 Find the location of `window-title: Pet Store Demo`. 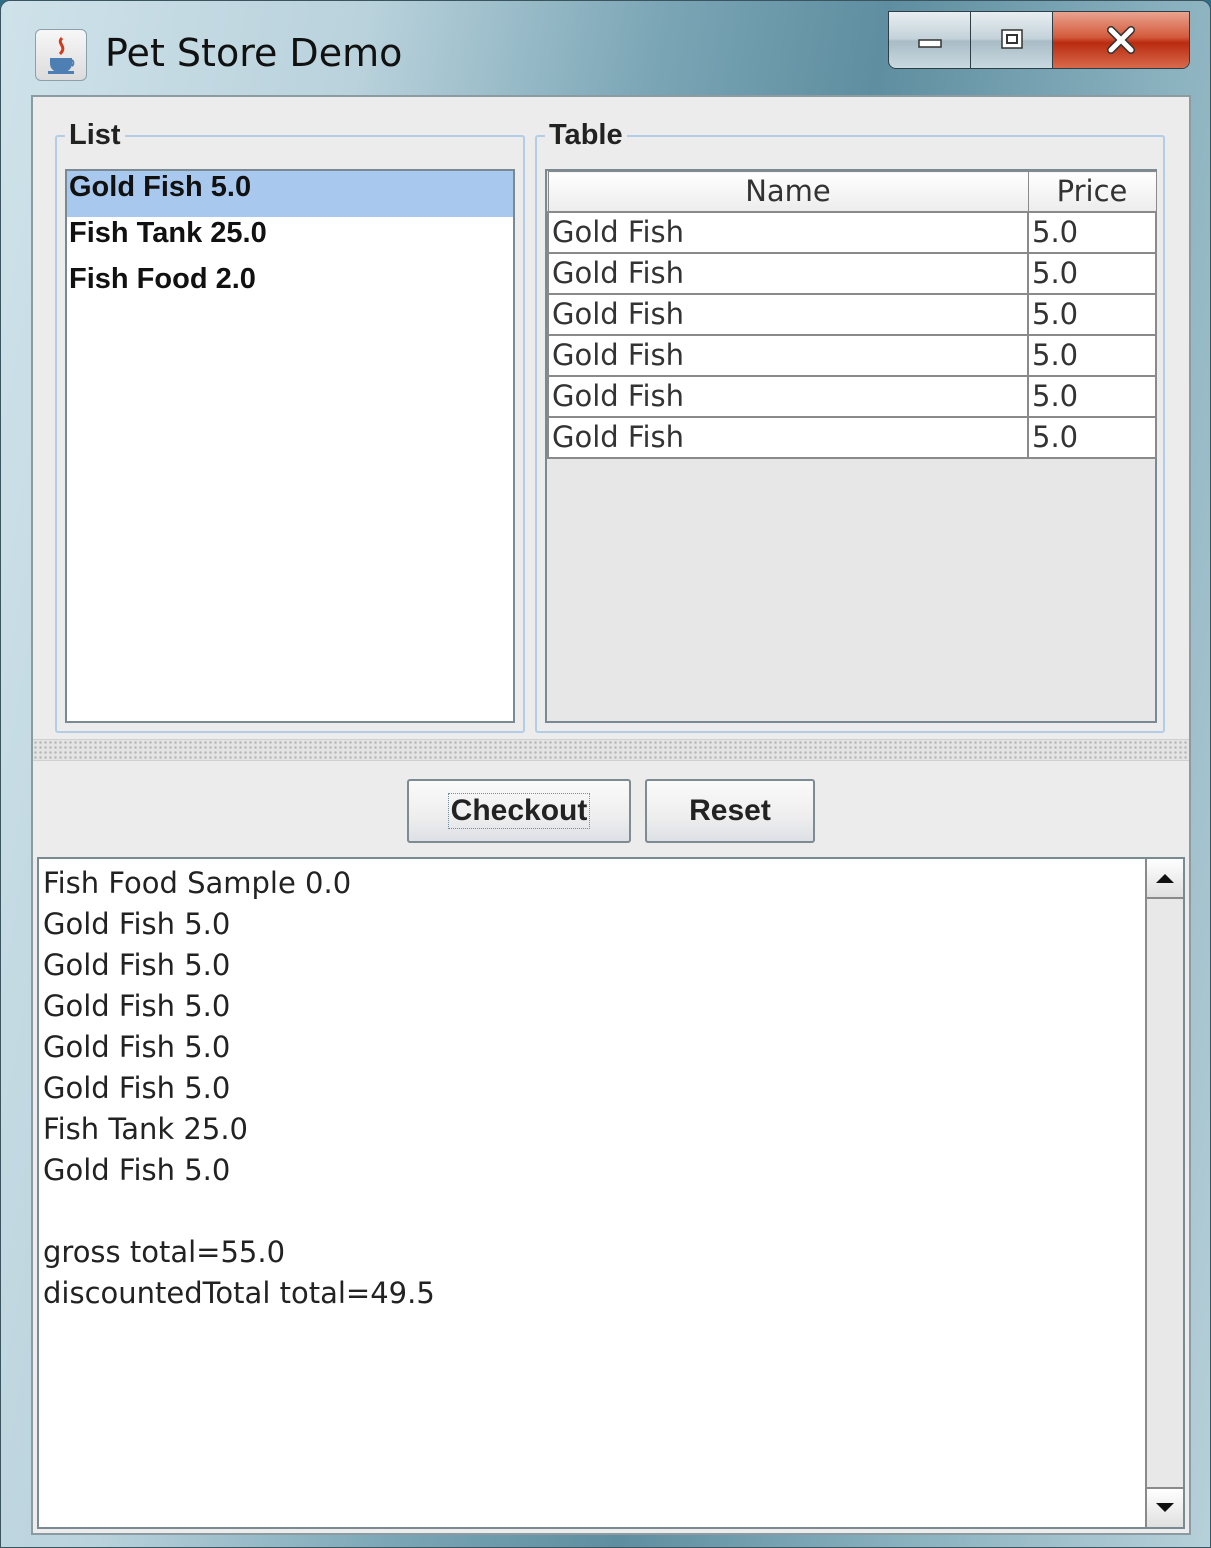

window-title: Pet Store Demo is located at coordinates (254, 53).